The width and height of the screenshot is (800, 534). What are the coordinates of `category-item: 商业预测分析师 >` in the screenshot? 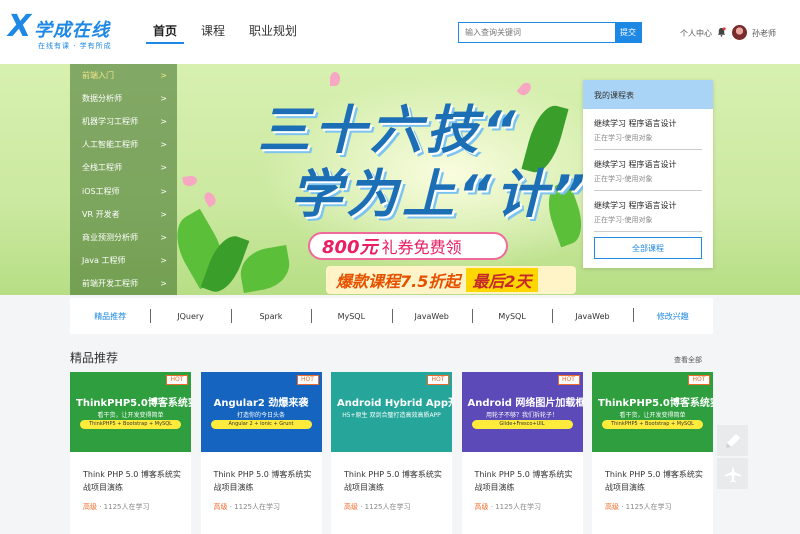 It's located at (123, 237).